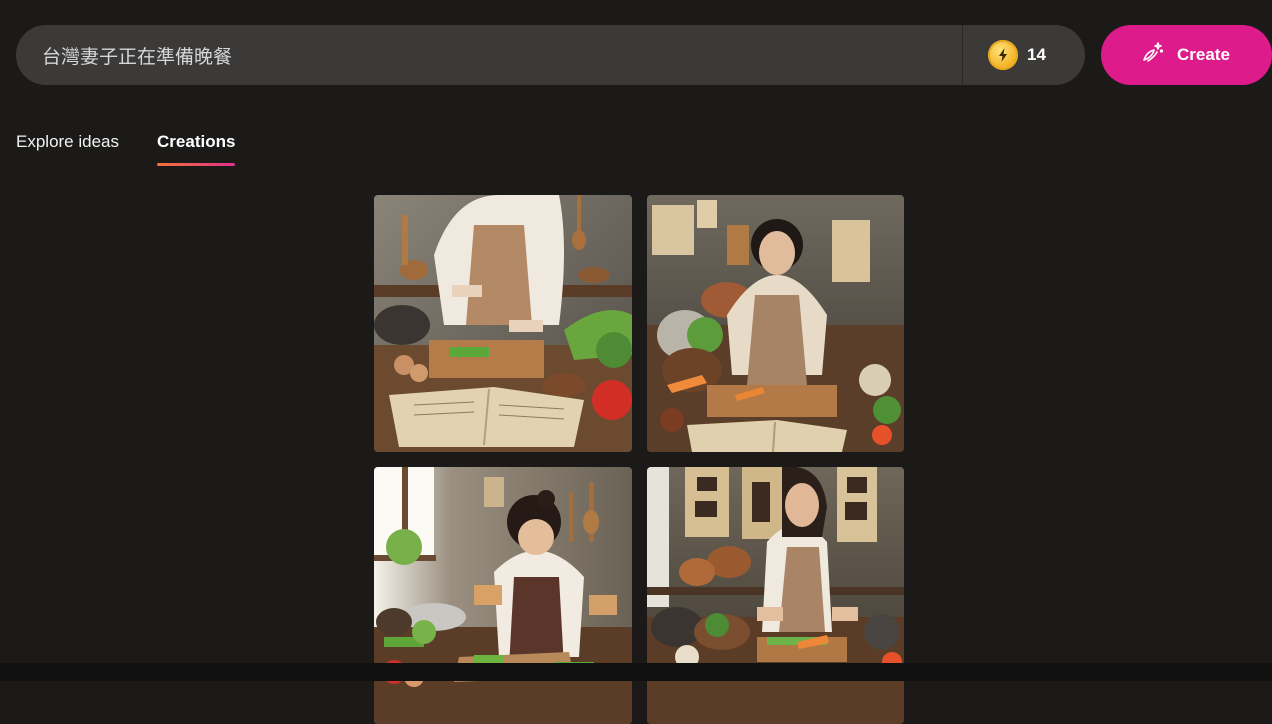 The height and width of the screenshot is (724, 1272). Describe the element at coordinates (1036, 54) in the screenshot. I see `boost-count: 14` at that location.